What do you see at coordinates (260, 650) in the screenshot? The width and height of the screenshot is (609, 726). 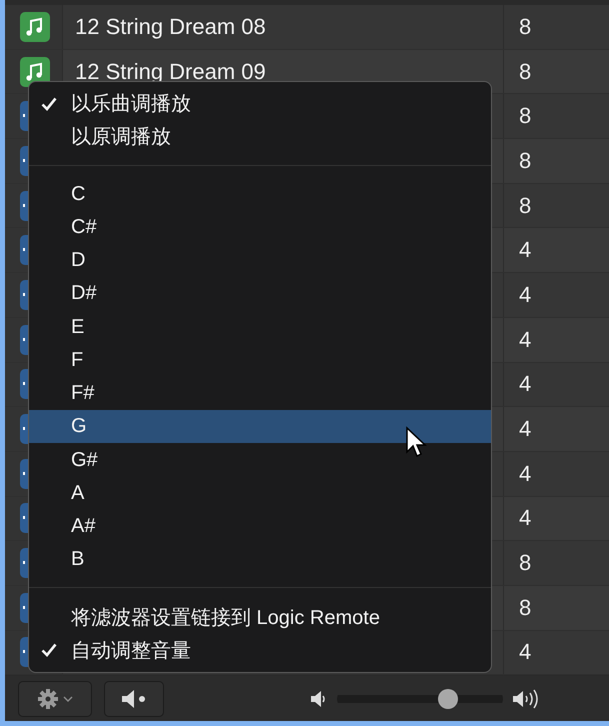 I see `menu-item: 自动调整音量` at bounding box center [260, 650].